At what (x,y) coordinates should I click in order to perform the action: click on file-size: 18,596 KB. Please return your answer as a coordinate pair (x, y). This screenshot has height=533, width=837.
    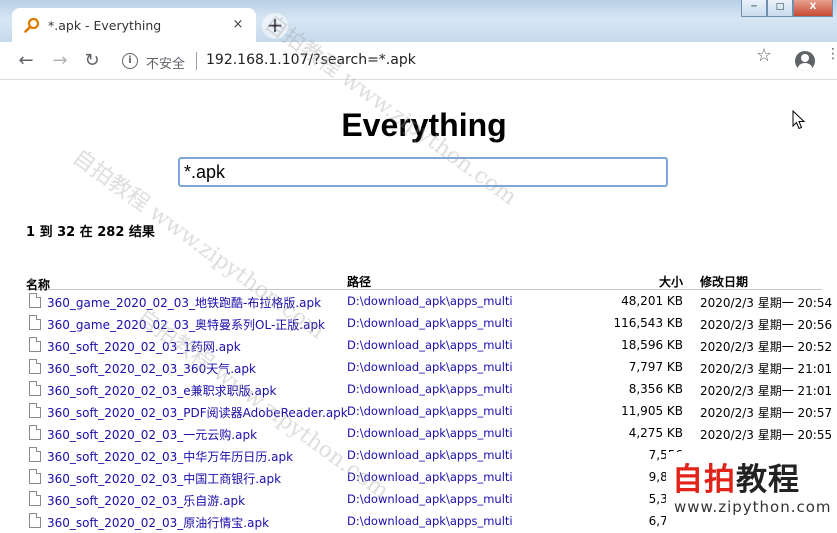
    Looking at the image, I should click on (652, 345).